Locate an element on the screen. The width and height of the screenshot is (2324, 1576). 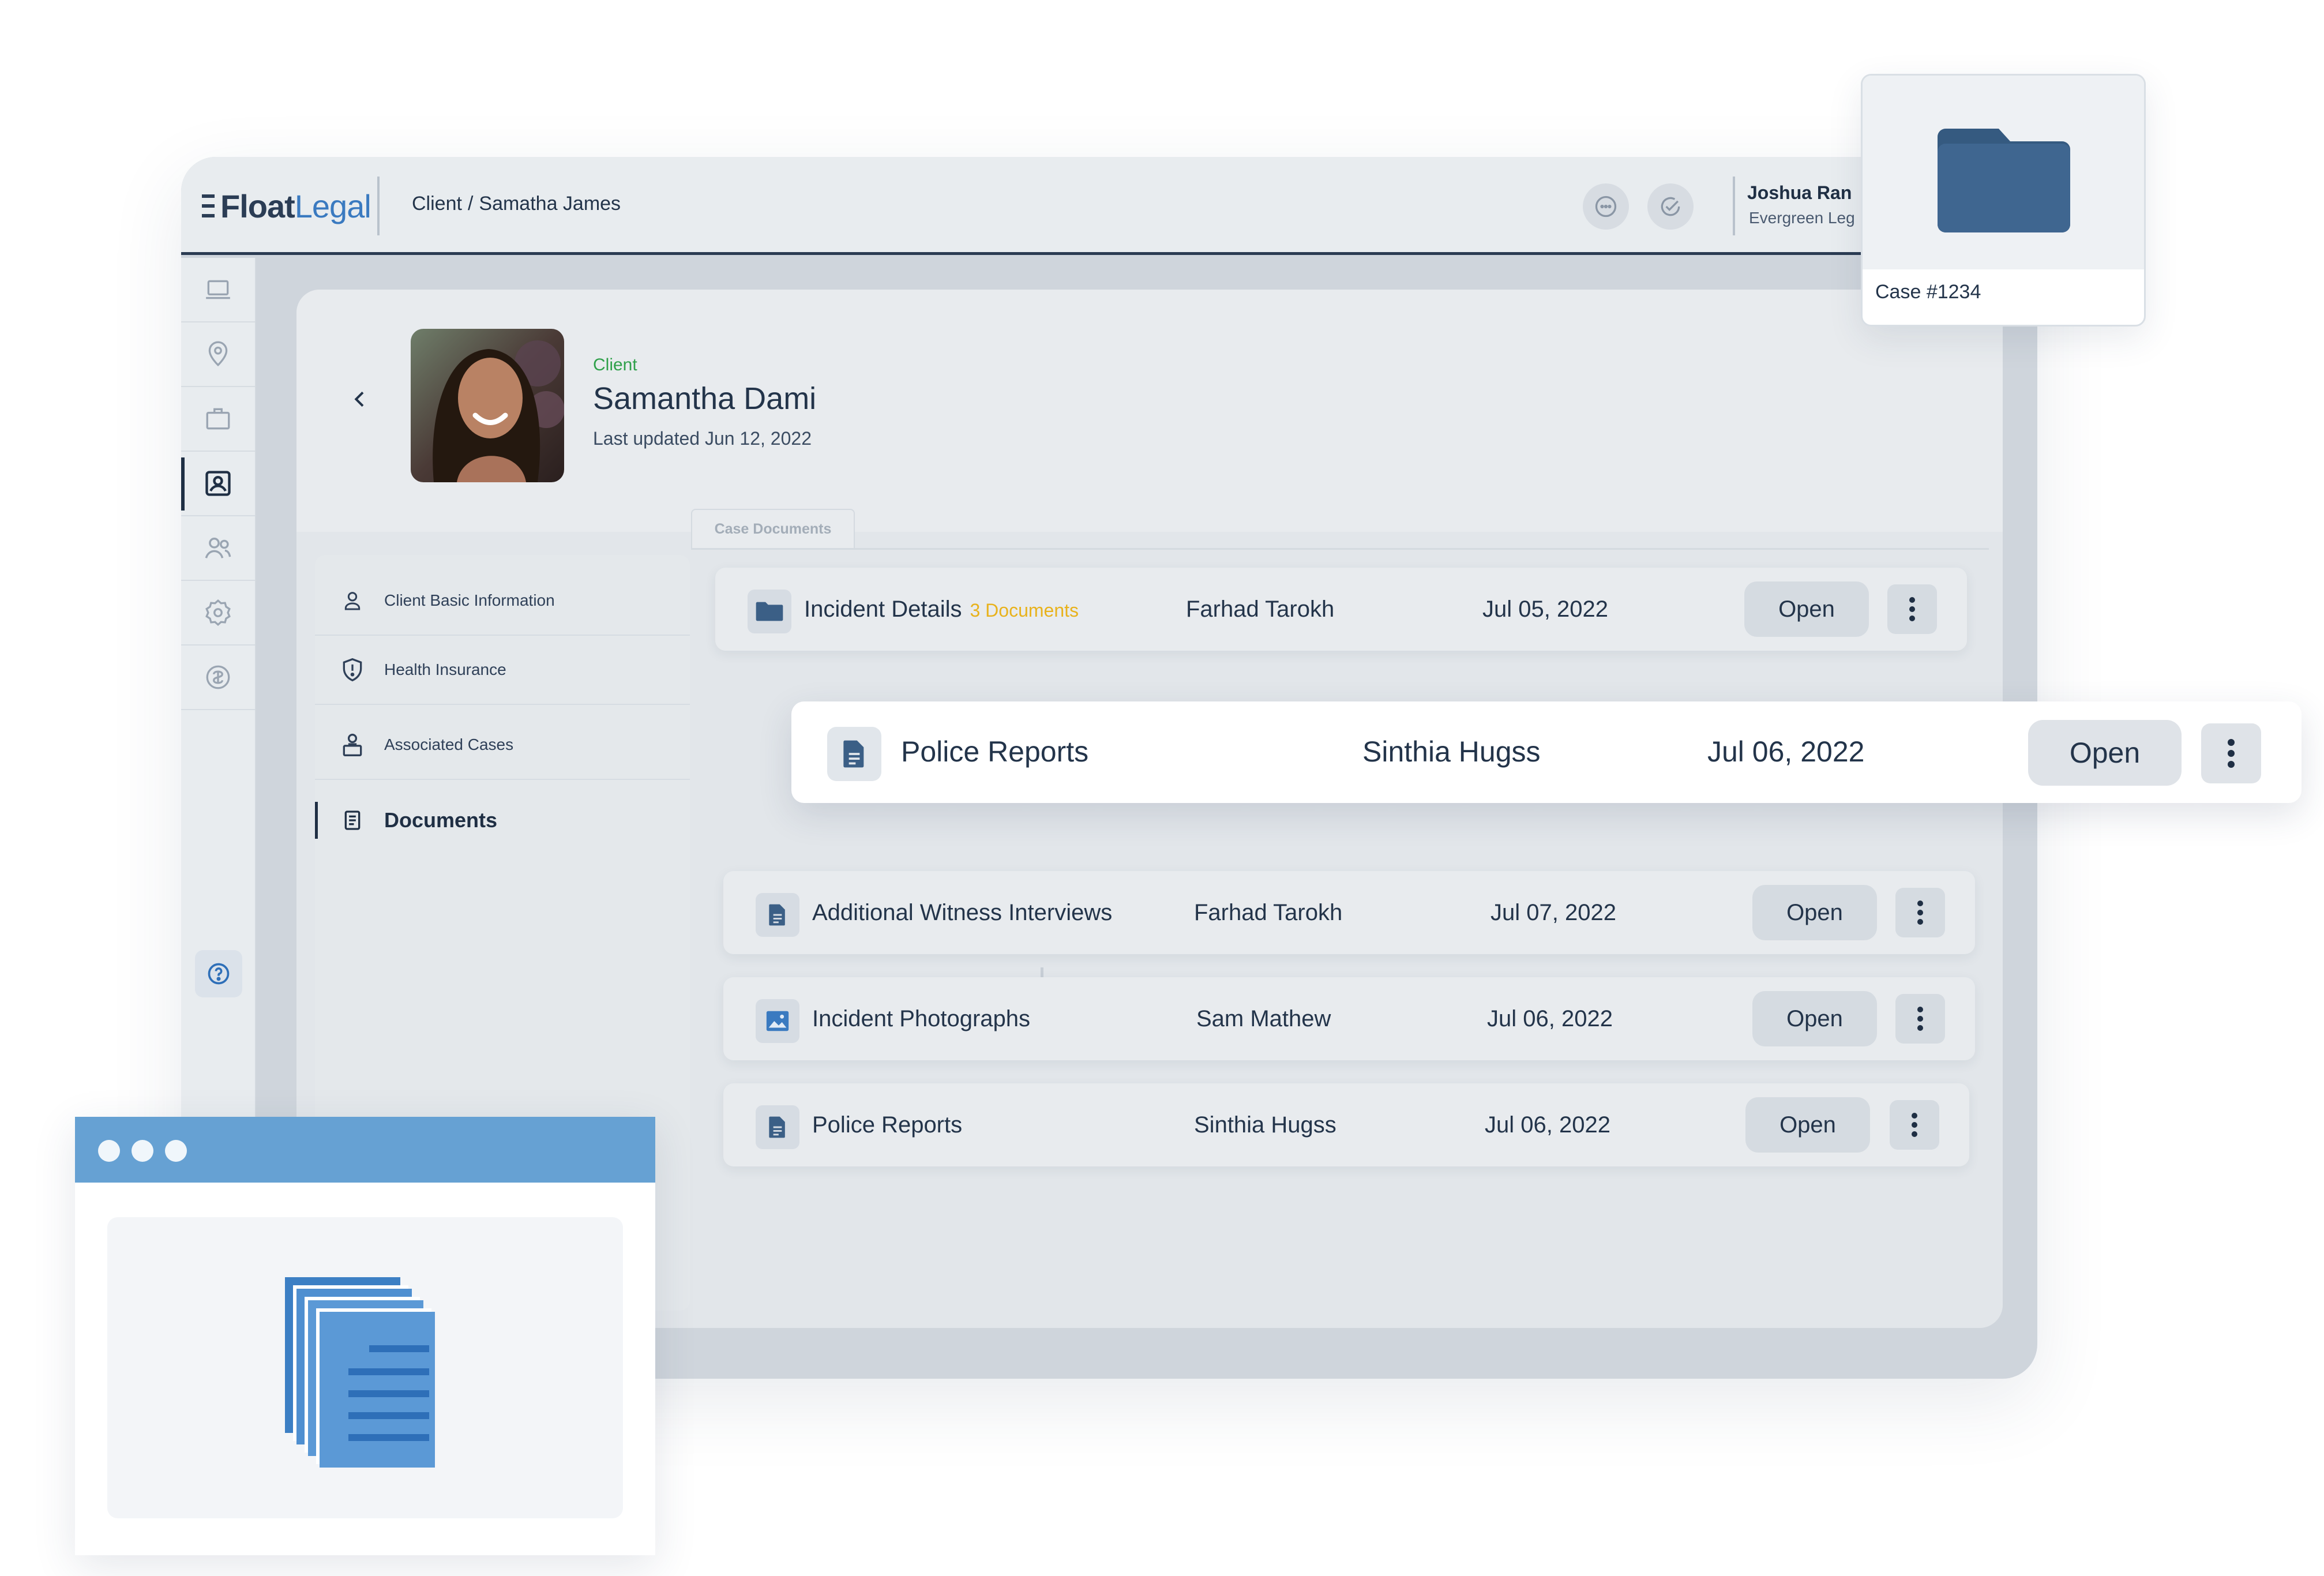
nav-item-documents: Documents is located at coordinates (503, 820).